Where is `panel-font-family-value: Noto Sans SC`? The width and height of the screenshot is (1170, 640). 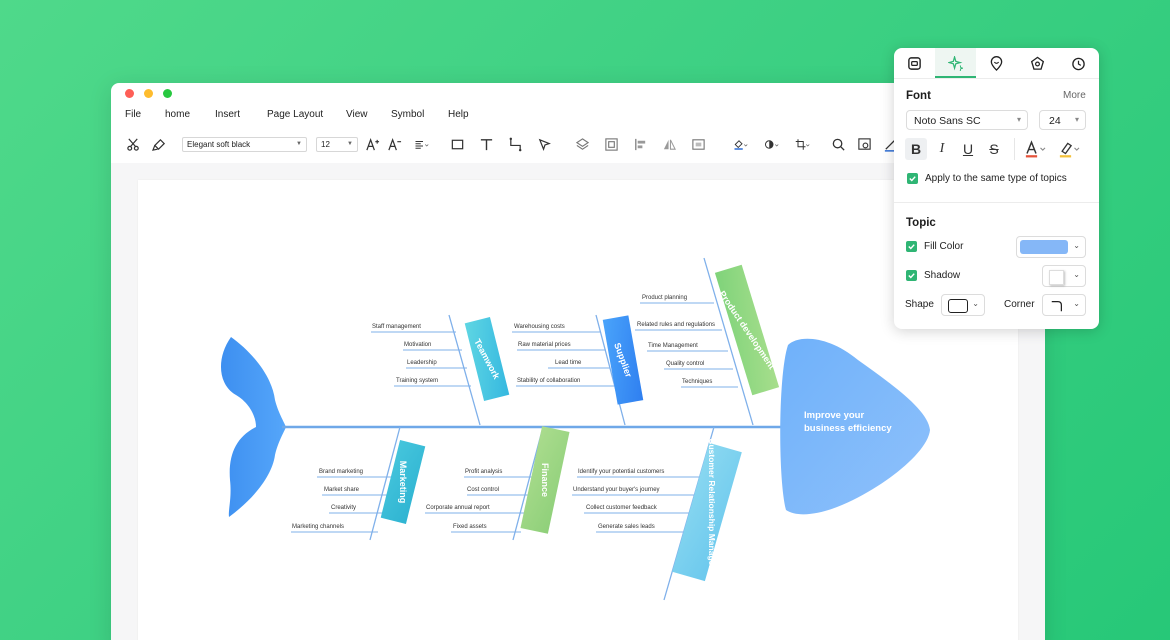 panel-font-family-value: Noto Sans SC is located at coordinates (947, 121).